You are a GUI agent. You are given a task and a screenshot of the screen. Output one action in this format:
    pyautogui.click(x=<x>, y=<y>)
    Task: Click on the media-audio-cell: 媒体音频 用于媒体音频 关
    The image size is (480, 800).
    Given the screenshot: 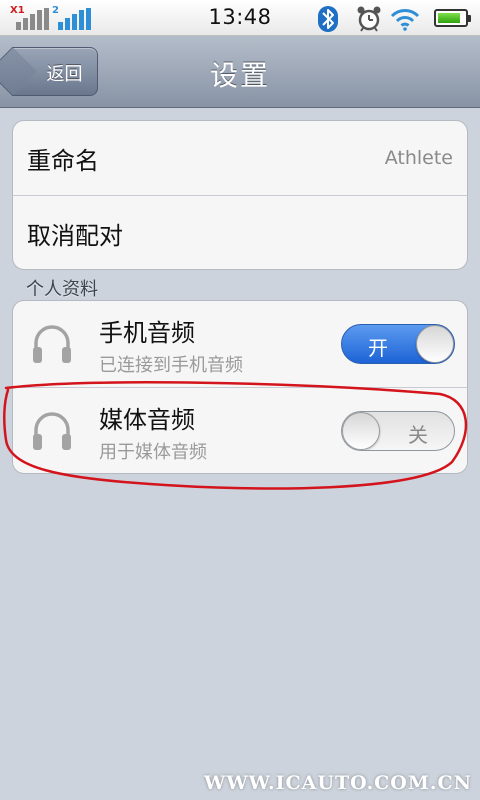 What is the action you would take?
    pyautogui.click(x=240, y=430)
    